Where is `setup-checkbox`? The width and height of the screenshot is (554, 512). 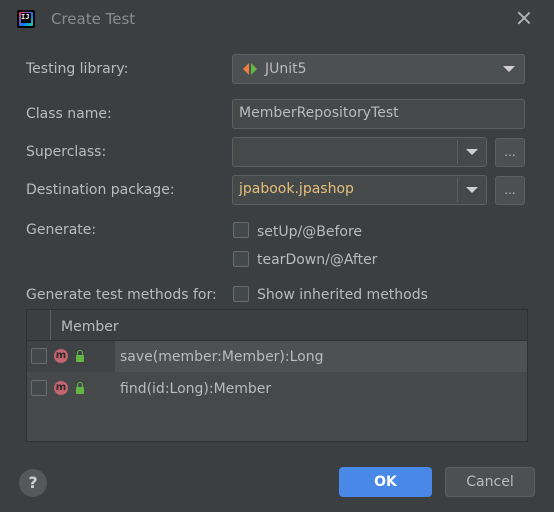
setup-checkbox is located at coordinates (241, 230).